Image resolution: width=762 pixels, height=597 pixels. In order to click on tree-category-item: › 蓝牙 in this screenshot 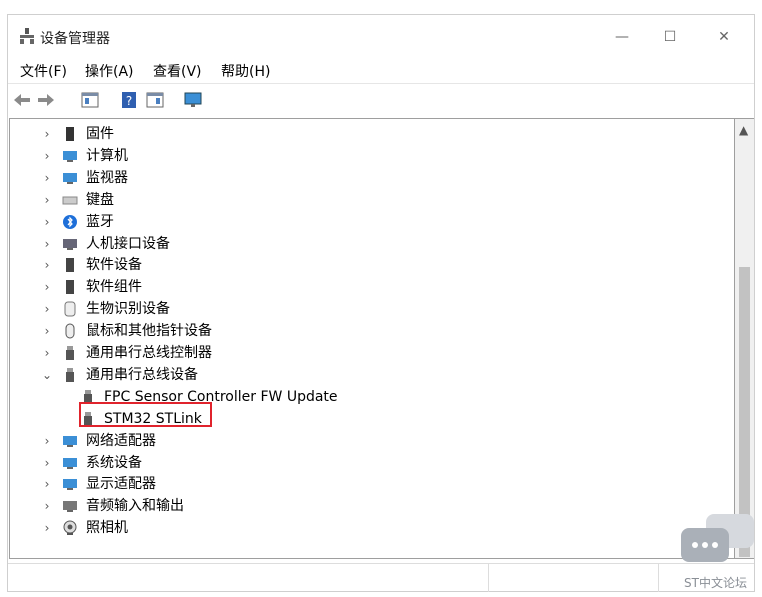, I will do `click(370, 222)`.